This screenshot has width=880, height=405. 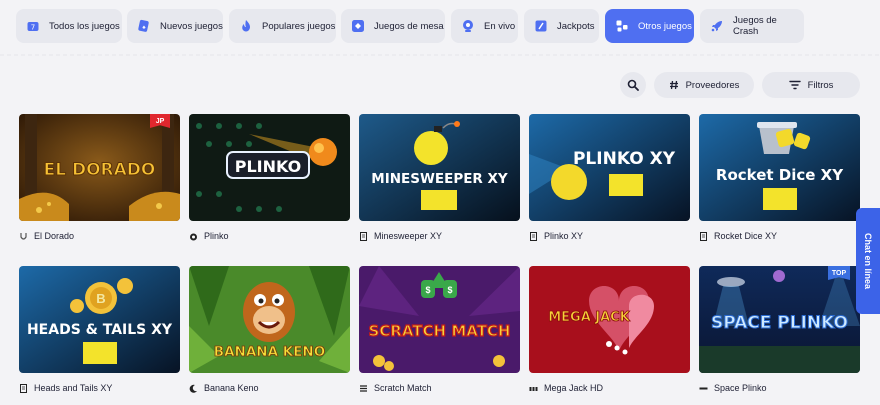 What do you see at coordinates (409, 26) in the screenshot?
I see `tab-label: Juegos de mesa` at bounding box center [409, 26].